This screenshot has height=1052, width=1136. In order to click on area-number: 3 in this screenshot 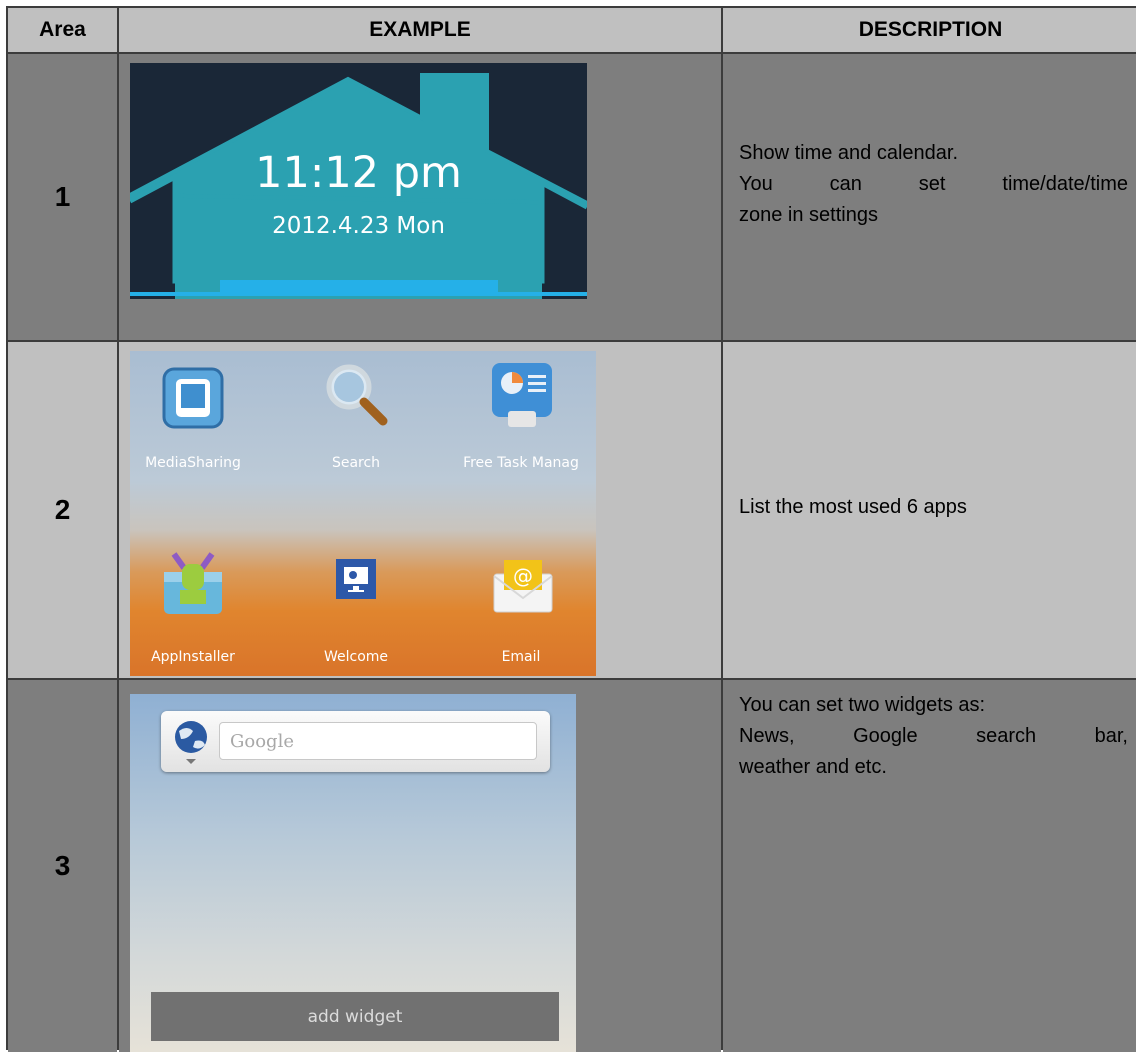, I will do `click(62, 865)`.